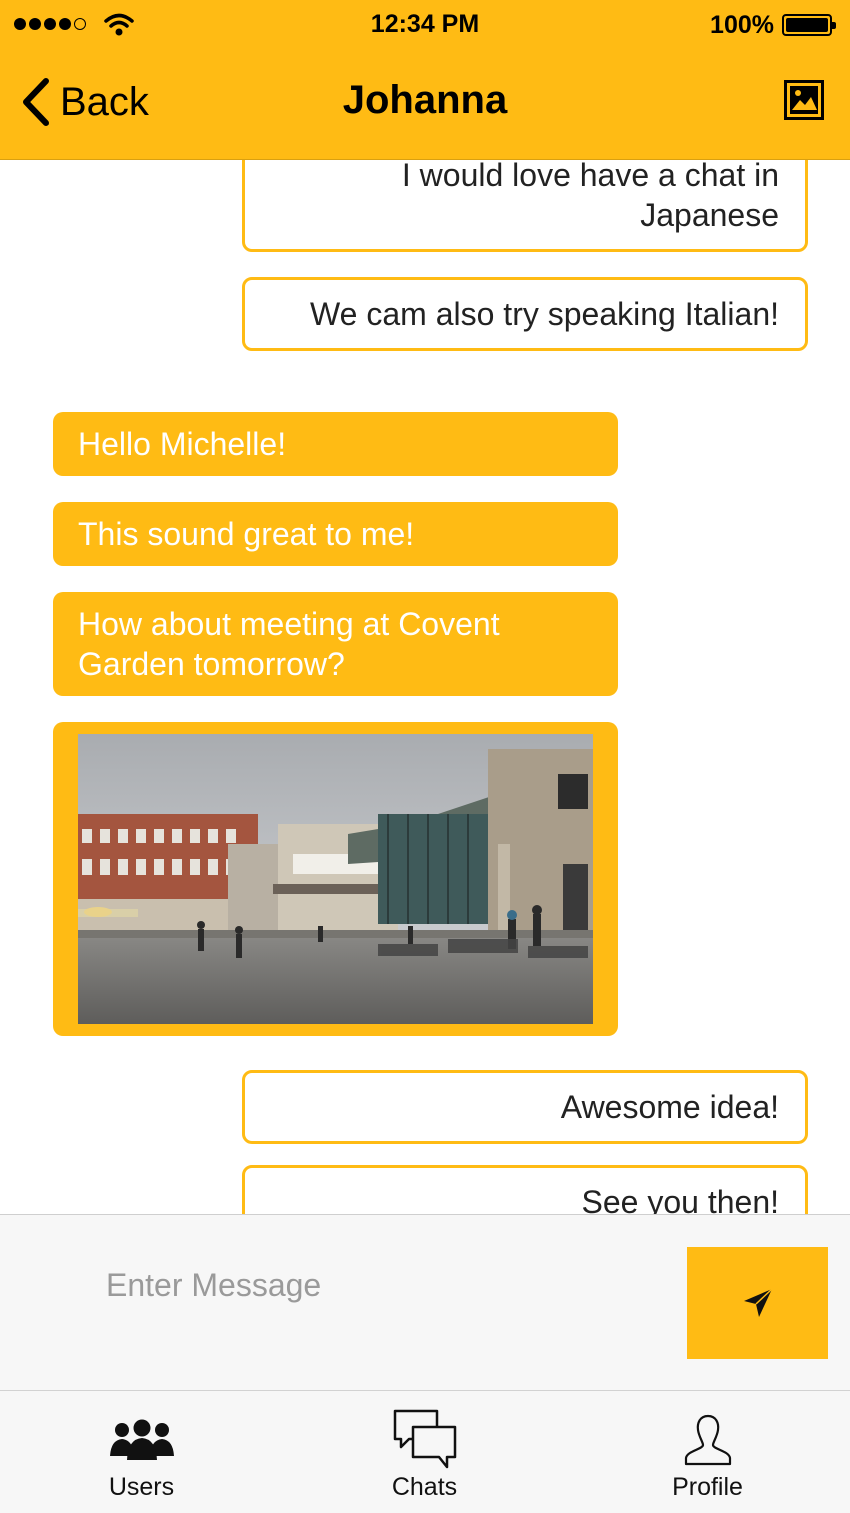 This screenshot has width=850, height=1513. I want to click on battery-icon, so click(809, 25).